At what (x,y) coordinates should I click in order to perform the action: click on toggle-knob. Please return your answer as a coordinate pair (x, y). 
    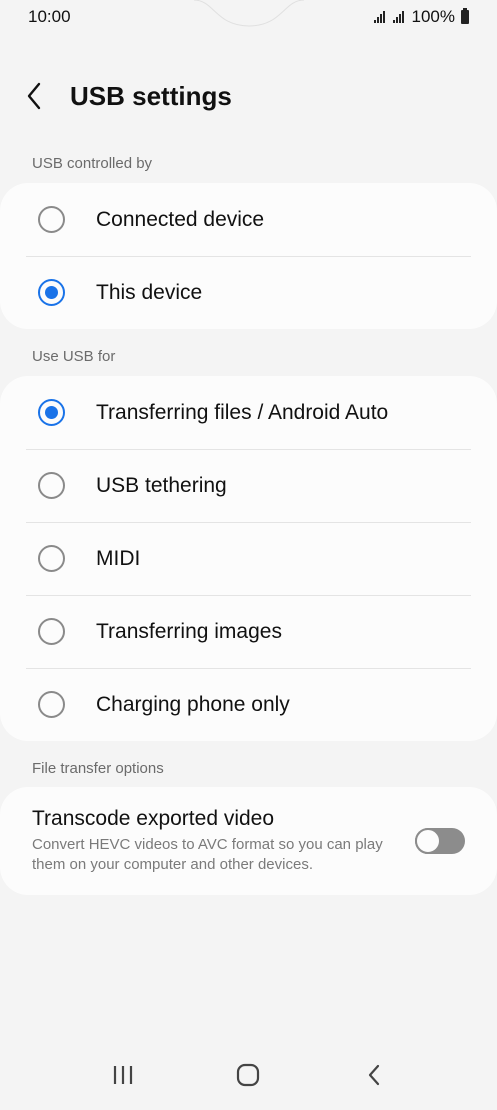
    Looking at the image, I should click on (428, 841).